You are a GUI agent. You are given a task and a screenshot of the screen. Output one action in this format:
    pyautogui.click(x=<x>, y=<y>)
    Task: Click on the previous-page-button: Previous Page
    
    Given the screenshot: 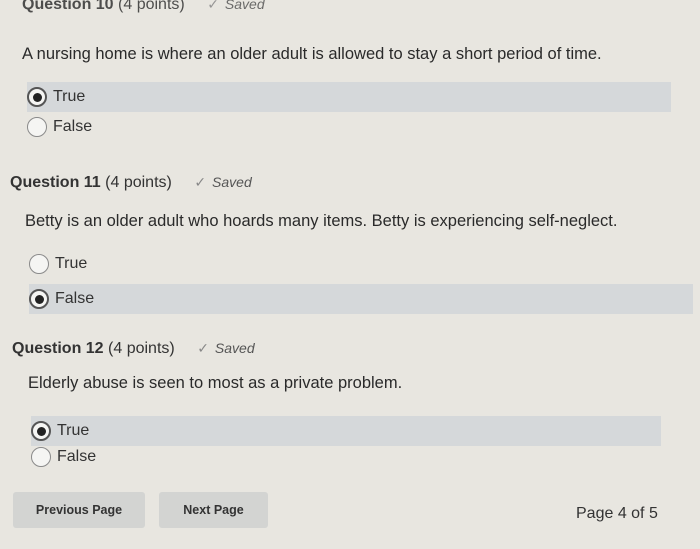 What is the action you would take?
    pyautogui.click(x=79, y=510)
    